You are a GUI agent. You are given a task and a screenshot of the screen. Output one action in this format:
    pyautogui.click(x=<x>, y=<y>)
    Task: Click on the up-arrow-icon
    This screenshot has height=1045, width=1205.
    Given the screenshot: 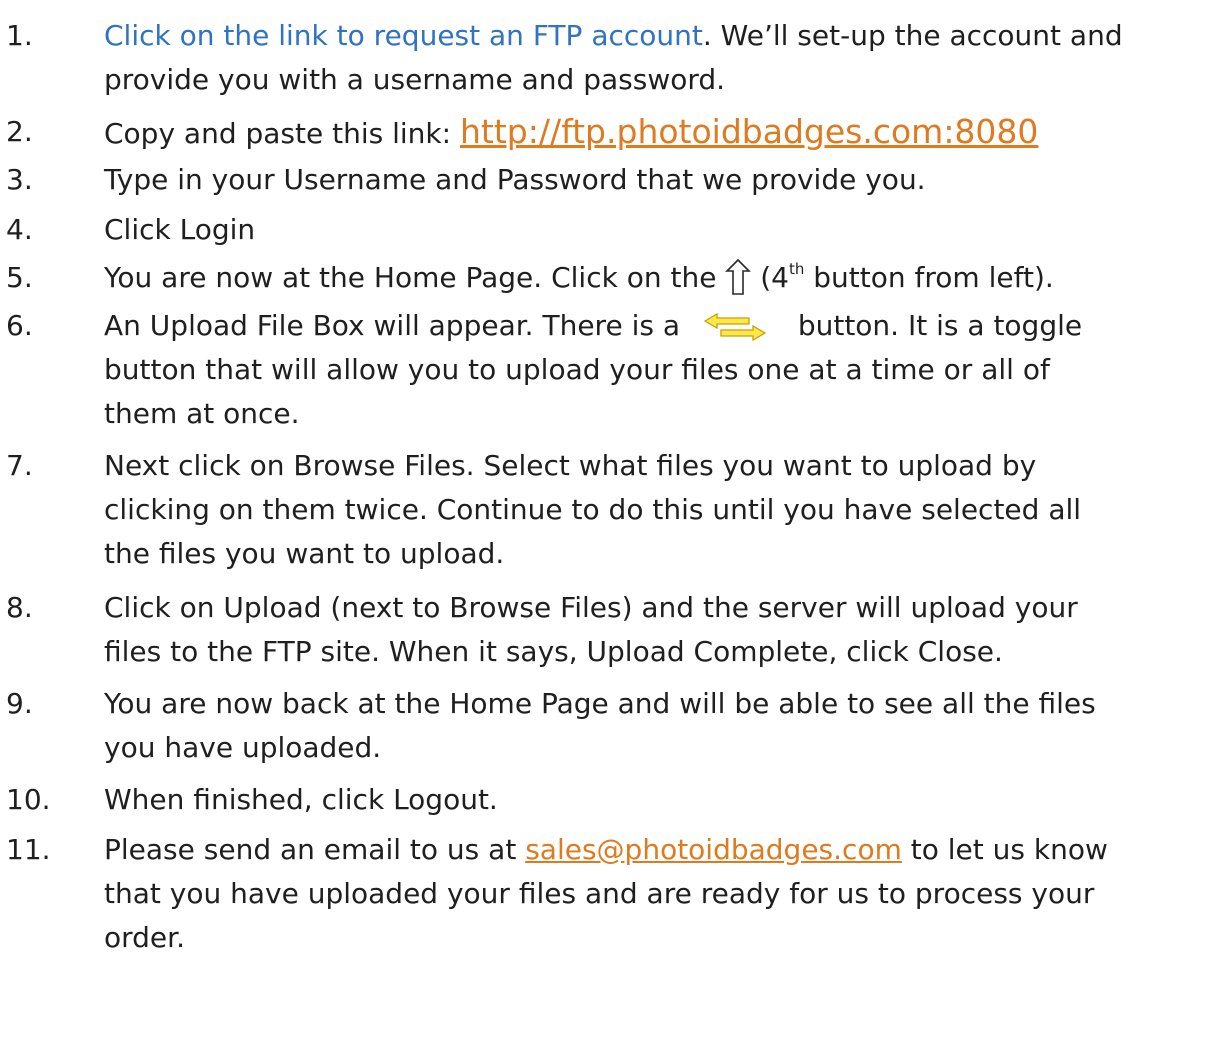 What is the action you would take?
    pyautogui.click(x=738, y=282)
    